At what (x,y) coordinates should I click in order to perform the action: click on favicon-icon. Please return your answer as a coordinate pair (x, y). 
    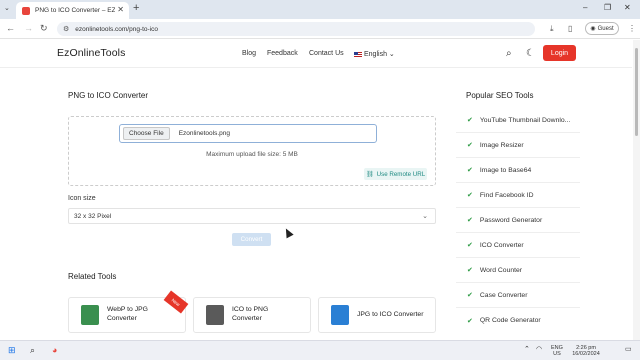
    Looking at the image, I should click on (26, 10).